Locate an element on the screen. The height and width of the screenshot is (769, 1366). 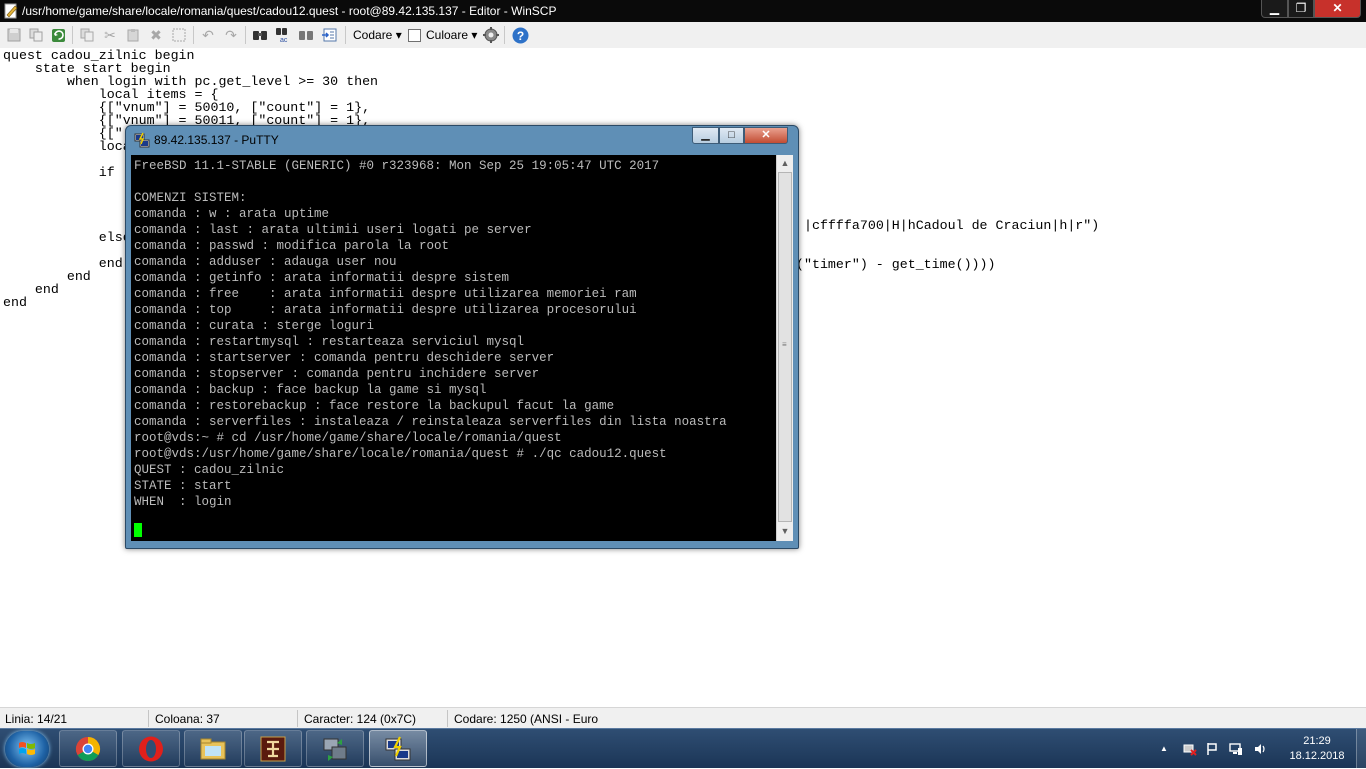
taskbar-chrome is located at coordinates (88, 748).